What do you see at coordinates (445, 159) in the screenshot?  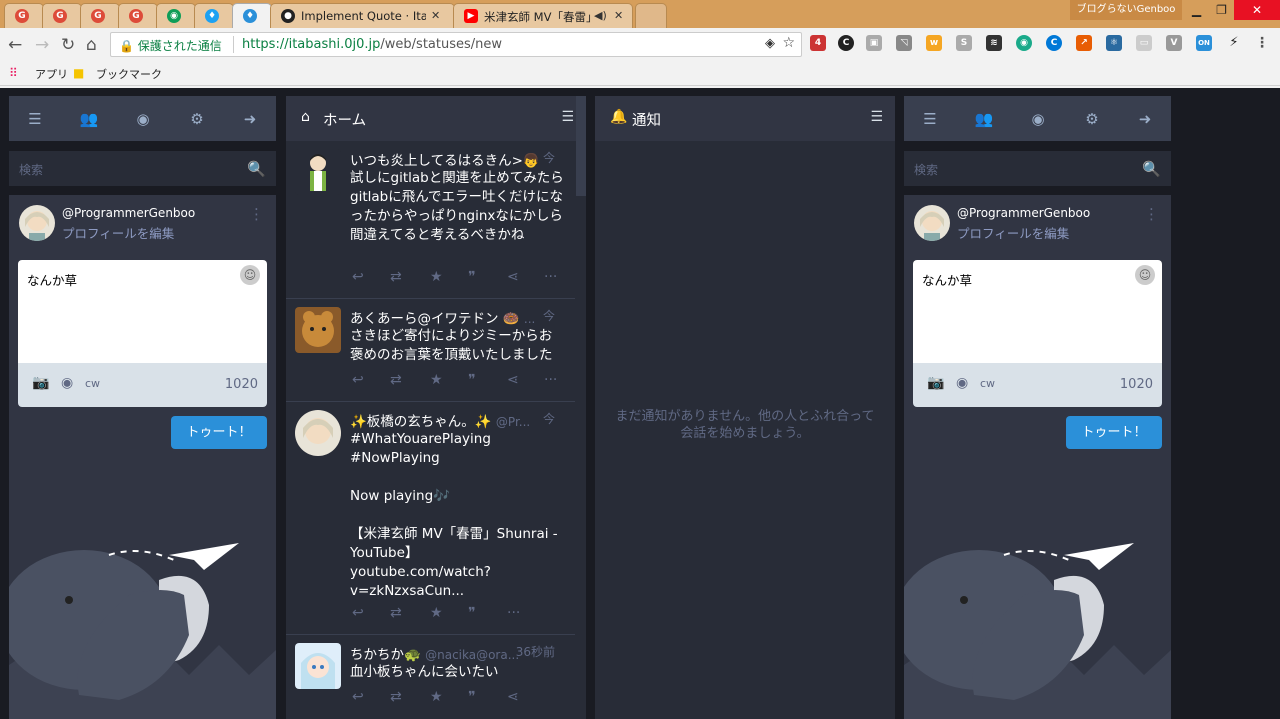 I see `display-name: いつも炎上してるはるきん>👦` at bounding box center [445, 159].